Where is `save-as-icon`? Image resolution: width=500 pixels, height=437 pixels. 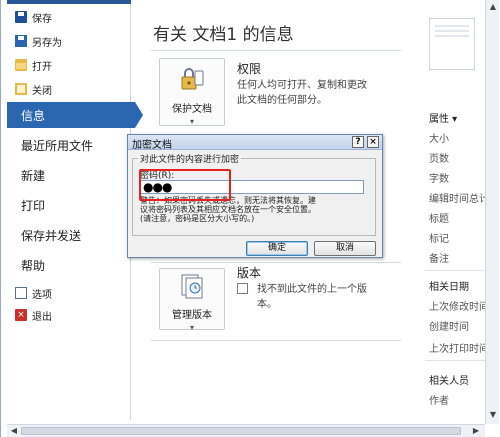 save-as-icon is located at coordinates (21, 41).